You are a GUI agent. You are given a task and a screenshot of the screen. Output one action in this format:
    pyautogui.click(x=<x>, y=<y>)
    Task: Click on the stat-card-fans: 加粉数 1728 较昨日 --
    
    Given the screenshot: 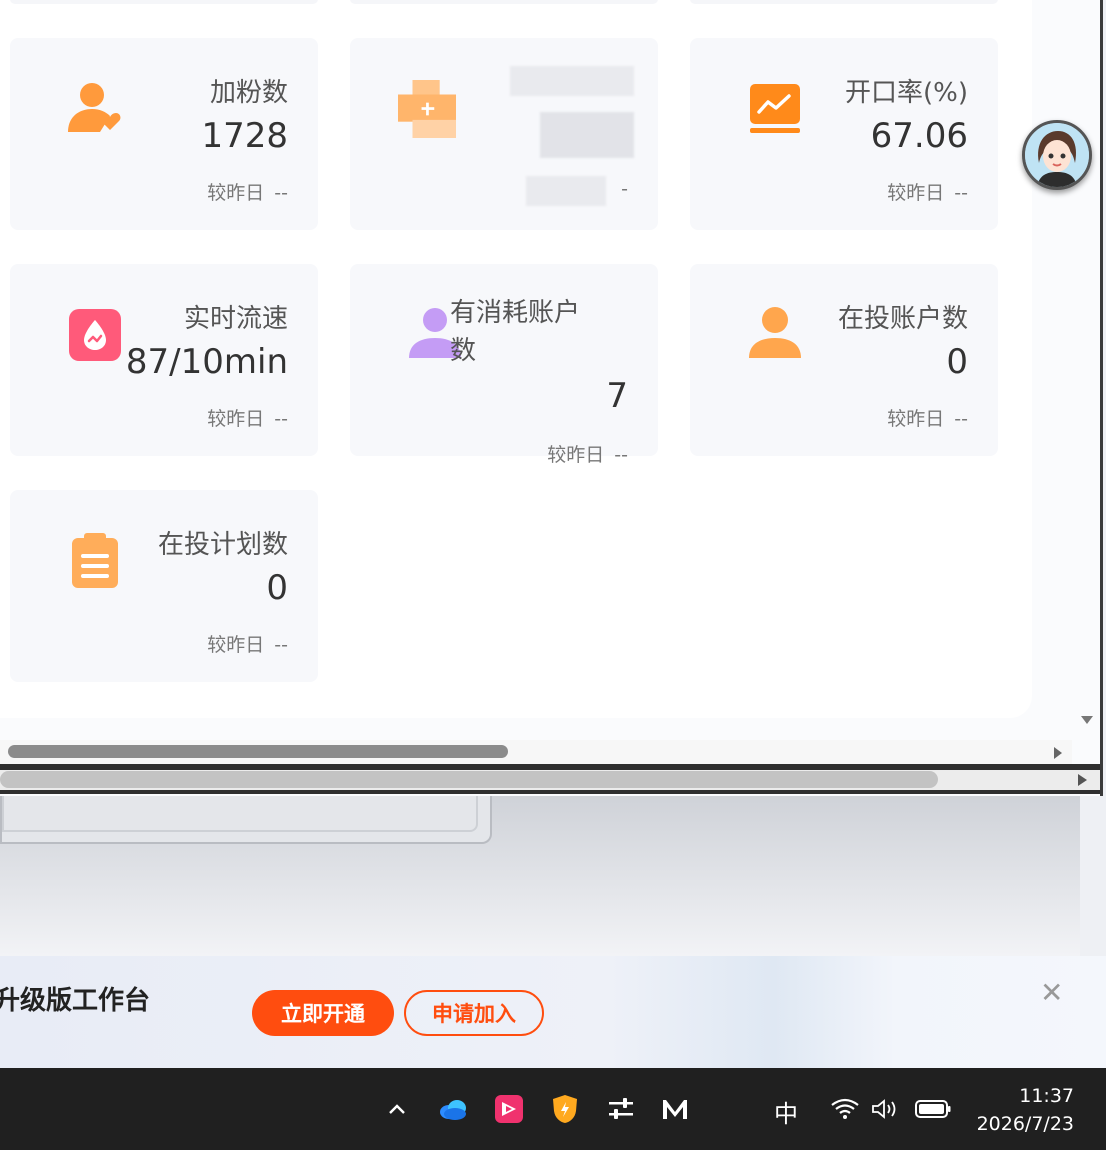 What is the action you would take?
    pyautogui.click(x=164, y=134)
    